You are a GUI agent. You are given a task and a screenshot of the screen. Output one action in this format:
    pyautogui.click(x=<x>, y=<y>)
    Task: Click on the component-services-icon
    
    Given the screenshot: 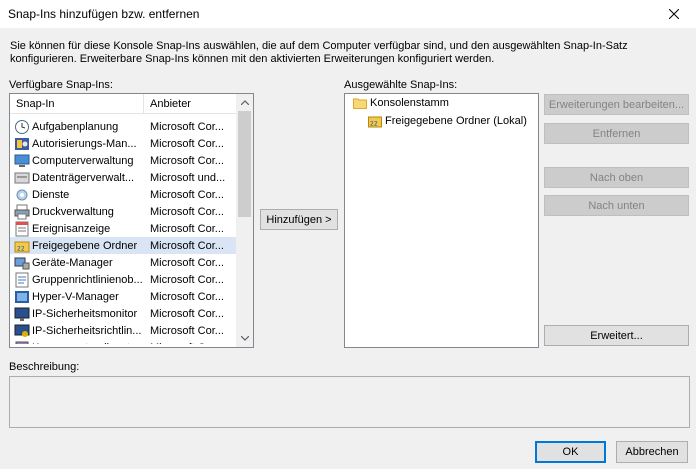 What is the action you would take?
    pyautogui.click(x=22, y=342)
    